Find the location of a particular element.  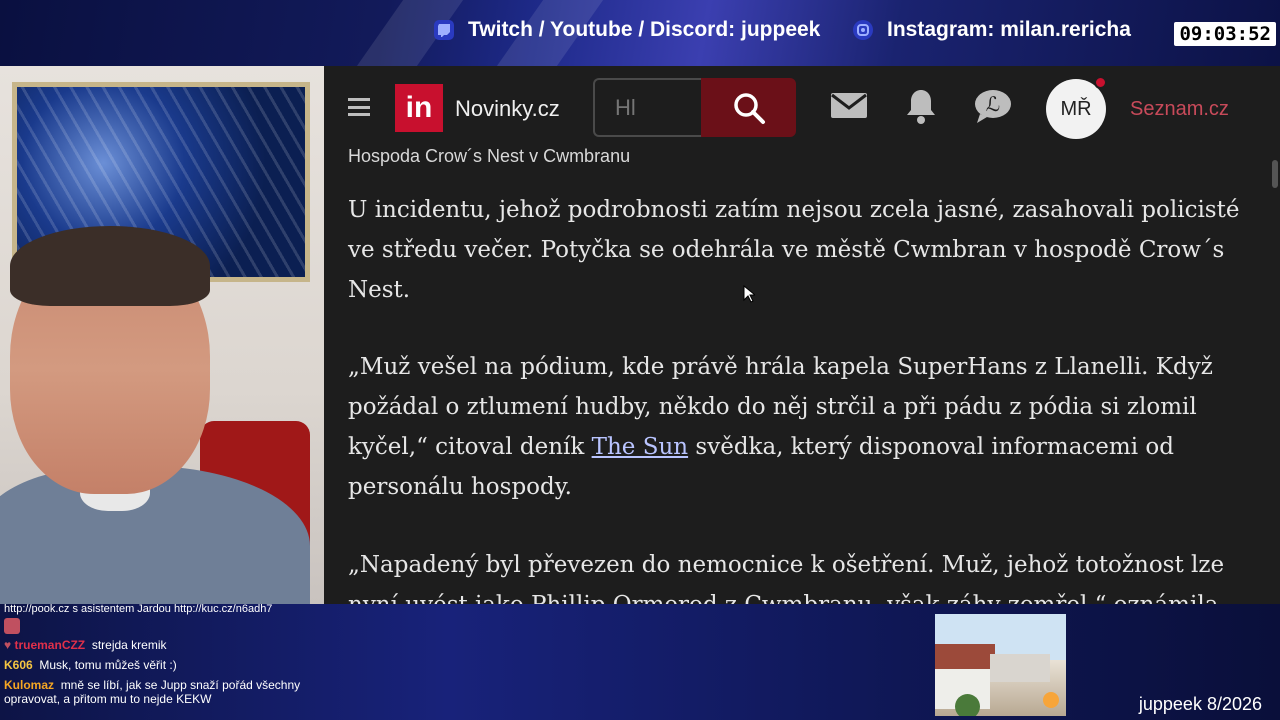

bell-icon is located at coordinates (921, 106).